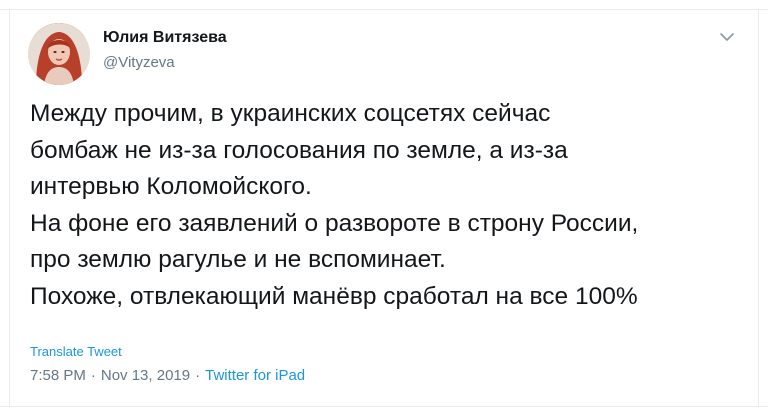 The image size is (768, 414). Describe the element at coordinates (9, 207) in the screenshot. I see `card-border-left` at that location.